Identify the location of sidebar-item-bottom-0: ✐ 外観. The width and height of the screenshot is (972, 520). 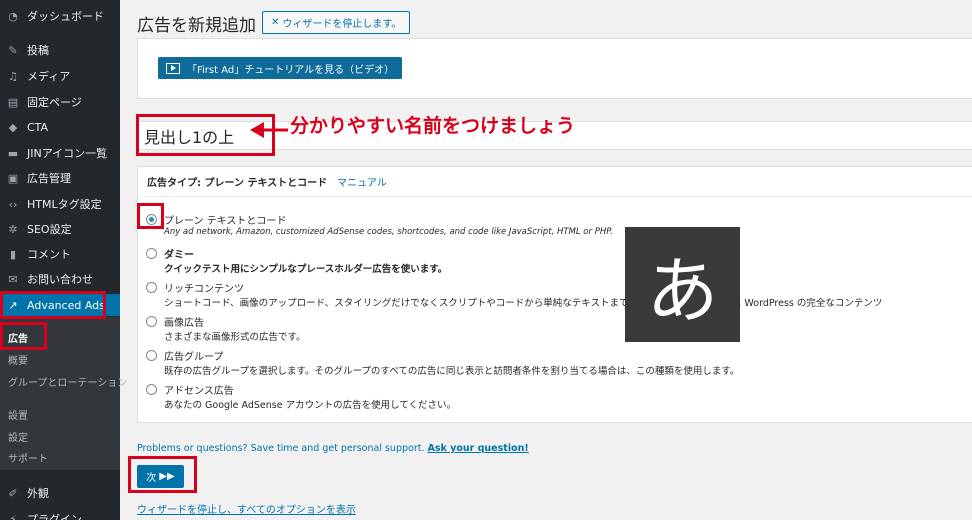
(60, 493).